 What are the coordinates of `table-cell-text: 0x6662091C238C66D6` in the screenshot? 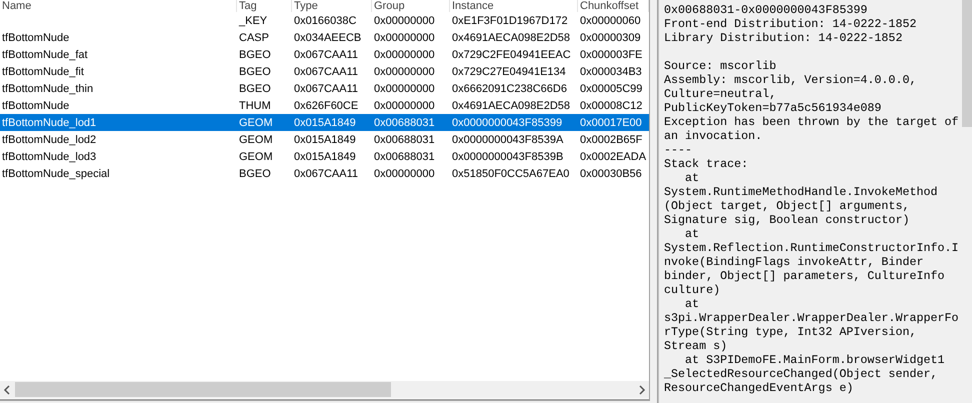 It's located at (509, 88).